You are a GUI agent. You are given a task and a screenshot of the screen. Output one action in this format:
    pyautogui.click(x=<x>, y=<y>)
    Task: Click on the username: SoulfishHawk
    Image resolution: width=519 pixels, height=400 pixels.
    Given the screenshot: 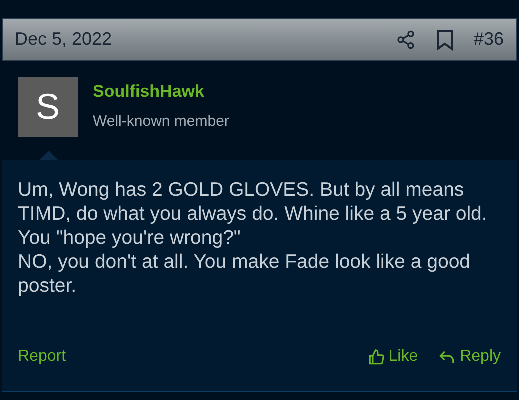 What is the action you would take?
    pyautogui.click(x=161, y=91)
    